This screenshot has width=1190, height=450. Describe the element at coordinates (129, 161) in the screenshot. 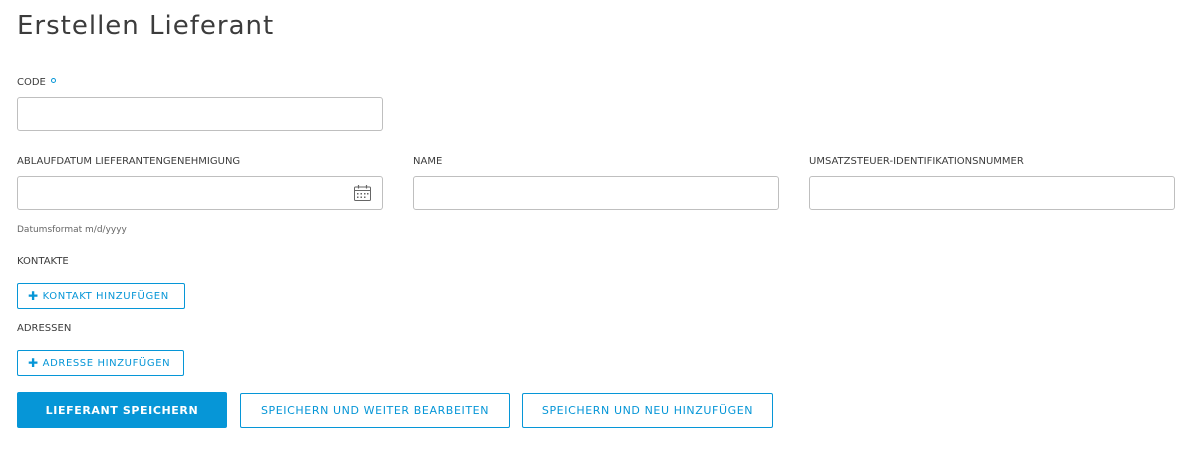

I see `expiry-date-label: ABLAUFDATUM LIEFERANTENGENEHMIGUNG` at that location.